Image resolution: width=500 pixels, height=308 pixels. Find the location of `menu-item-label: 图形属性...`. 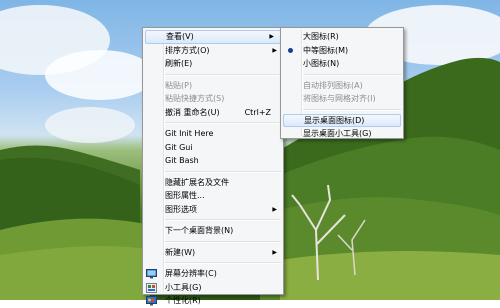

menu-item-label: 图形属性... is located at coordinates (185, 195).